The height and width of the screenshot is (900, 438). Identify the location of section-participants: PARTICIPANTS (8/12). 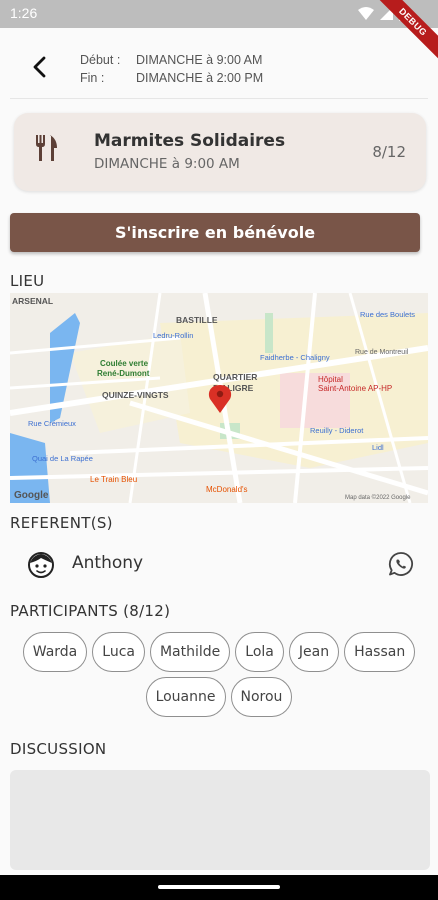
(90, 611).